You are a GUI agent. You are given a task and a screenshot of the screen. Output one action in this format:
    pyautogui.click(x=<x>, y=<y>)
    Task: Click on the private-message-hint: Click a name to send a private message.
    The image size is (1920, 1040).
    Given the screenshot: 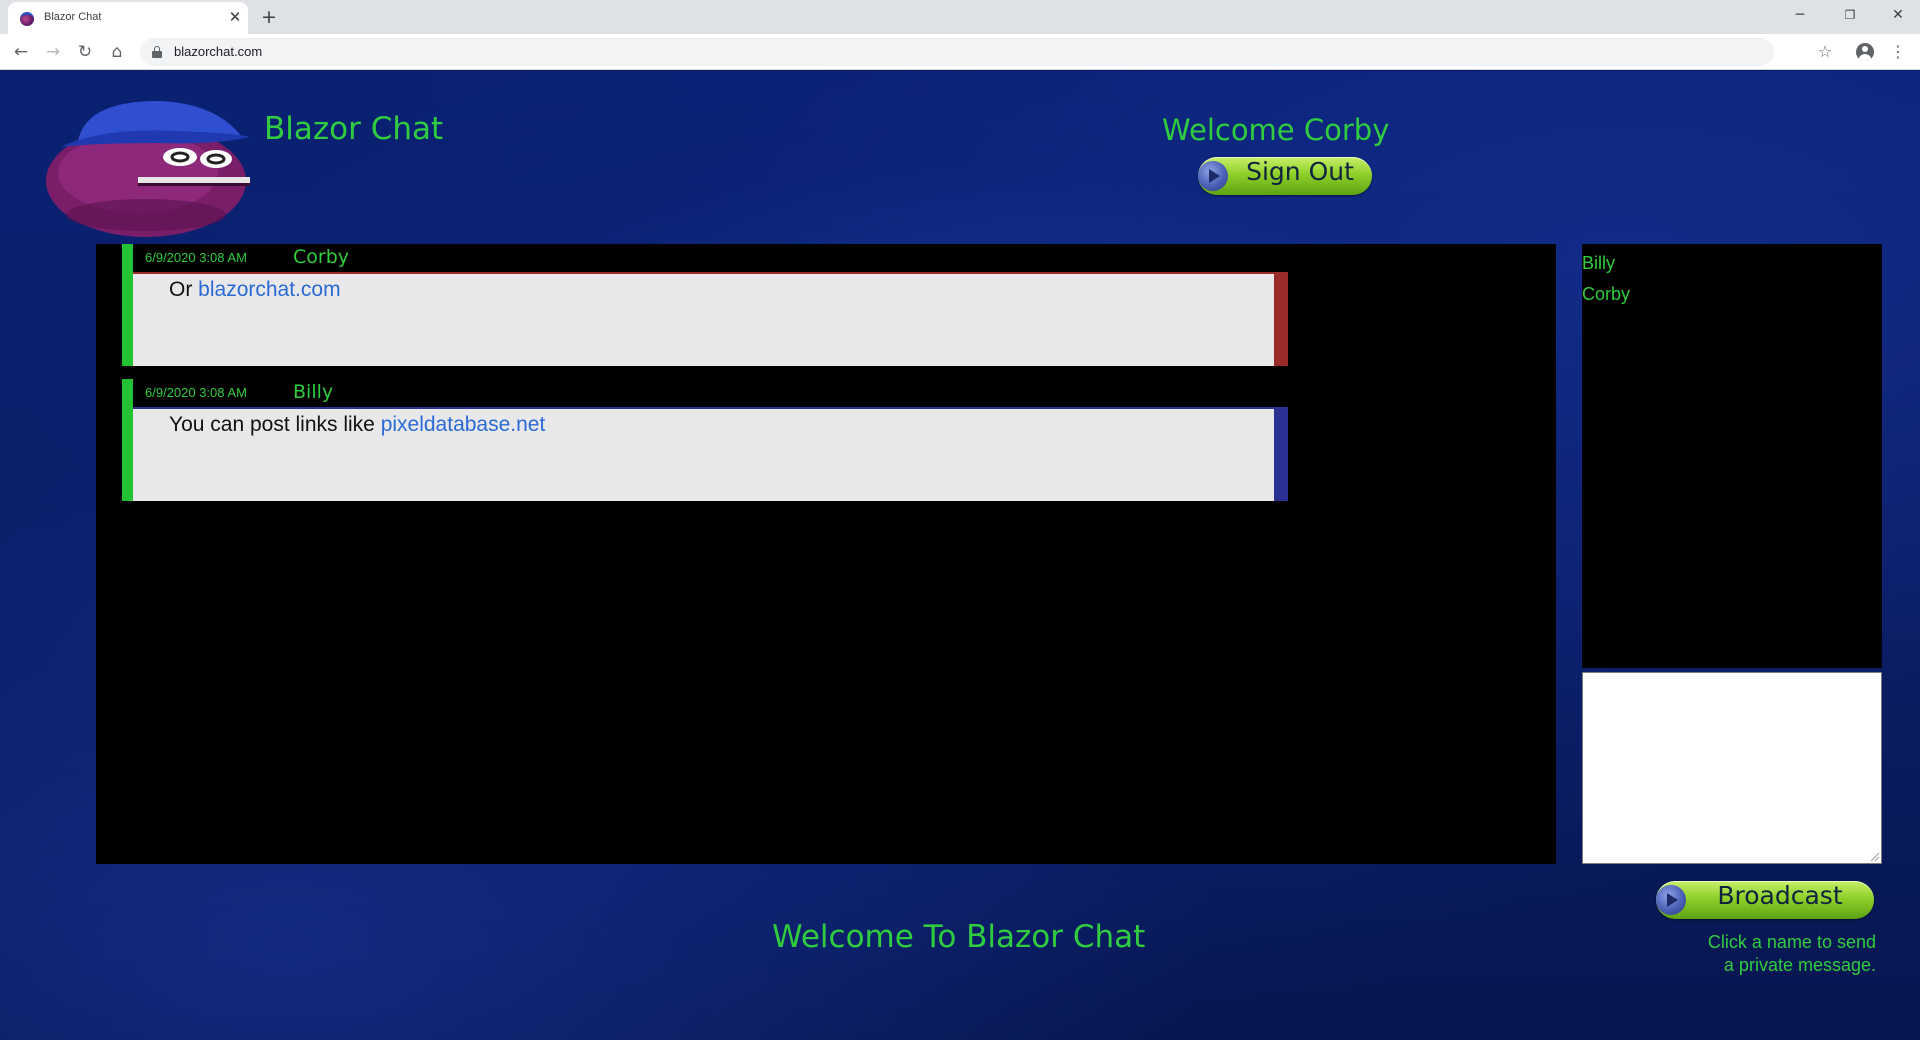 What is the action you would take?
    pyautogui.click(x=1756, y=954)
    